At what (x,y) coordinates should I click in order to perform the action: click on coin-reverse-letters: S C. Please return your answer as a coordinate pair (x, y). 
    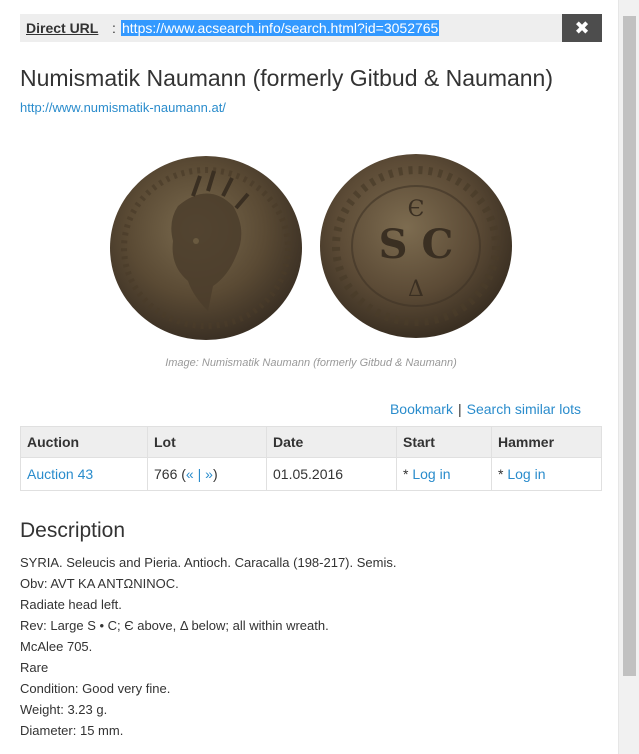
    Looking at the image, I should click on (416, 244).